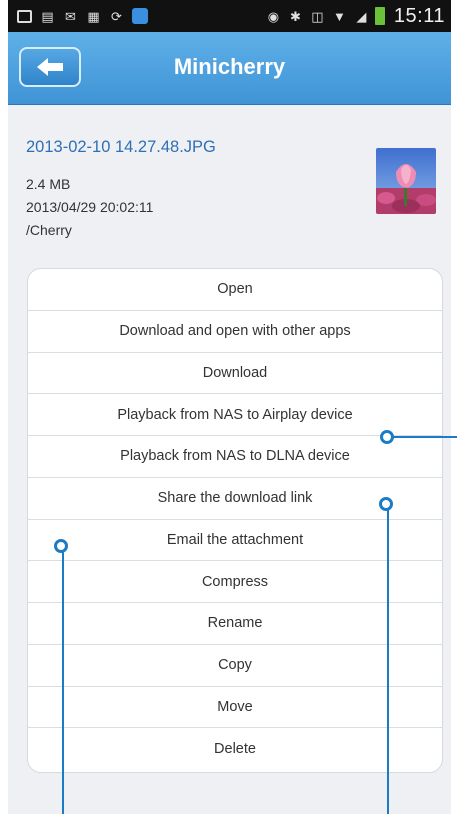  Describe the element at coordinates (295, 16) in the screenshot. I see `bluetooth-icon: ✱` at that location.